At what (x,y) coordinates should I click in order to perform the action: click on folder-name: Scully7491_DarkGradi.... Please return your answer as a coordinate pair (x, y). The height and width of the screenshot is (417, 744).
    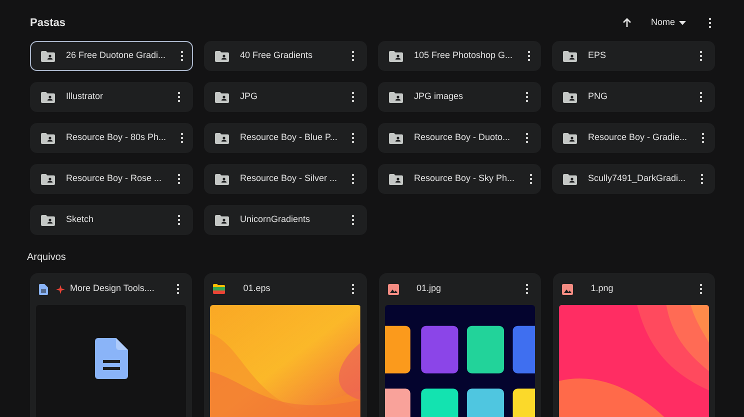
    Looking at the image, I should click on (637, 179).